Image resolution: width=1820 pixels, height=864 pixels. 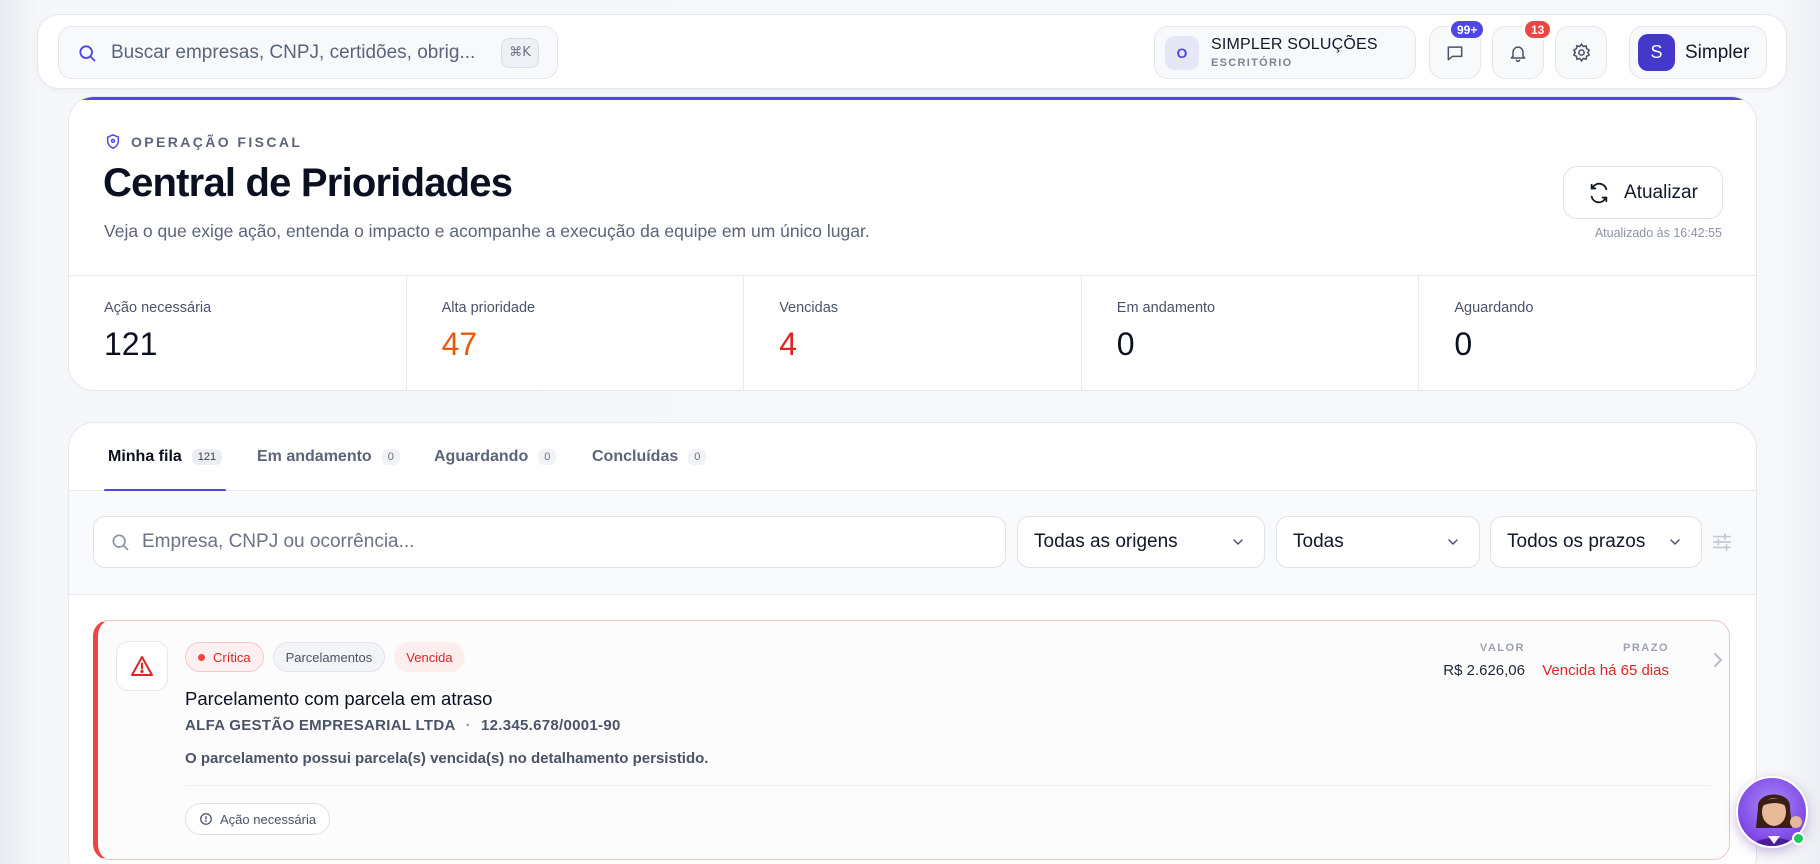 What do you see at coordinates (429, 657) in the screenshot?
I see `status-badge: Vencida` at bounding box center [429, 657].